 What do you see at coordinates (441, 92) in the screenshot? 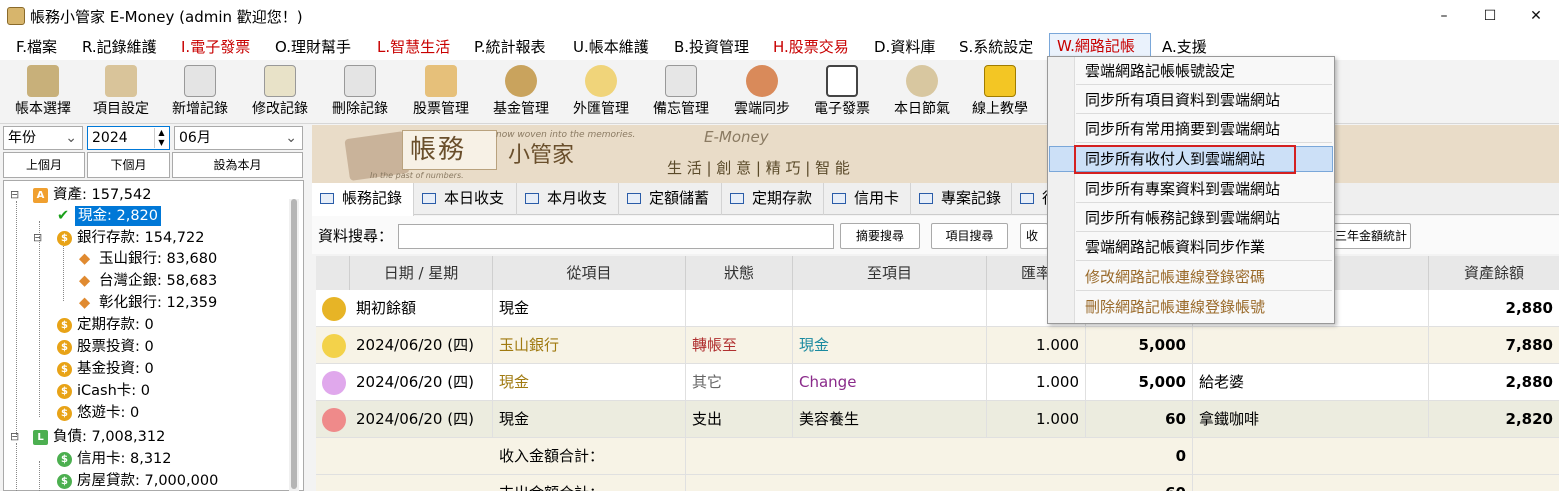
I see `stock-management-button: 股票管理` at bounding box center [441, 92].